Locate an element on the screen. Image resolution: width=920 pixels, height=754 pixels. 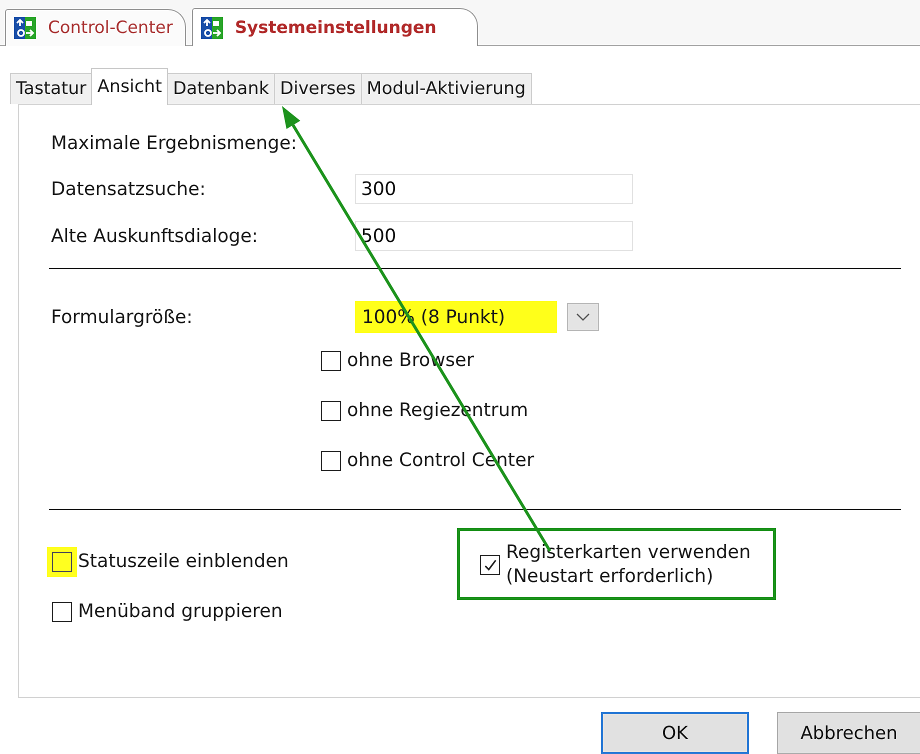
field-label: Datensatzsuche: is located at coordinates (128, 189).